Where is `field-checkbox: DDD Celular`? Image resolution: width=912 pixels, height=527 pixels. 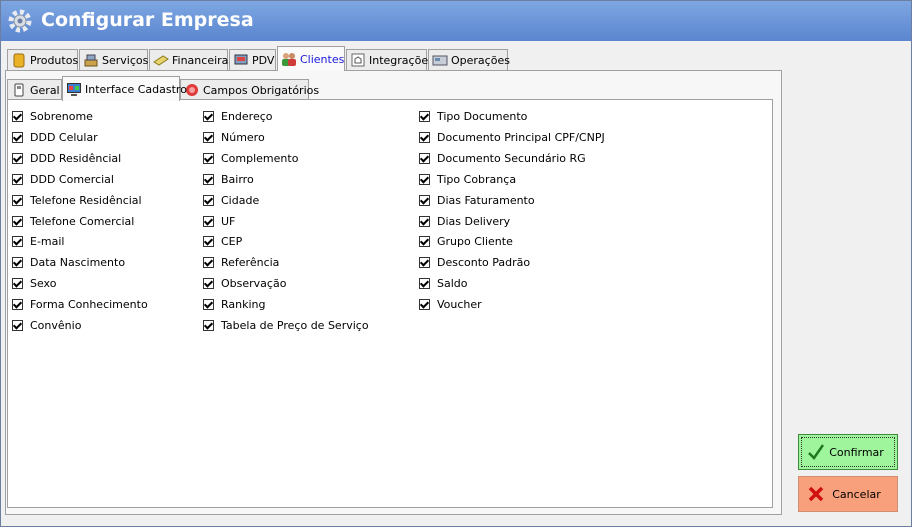 field-checkbox: DDD Celular is located at coordinates (55, 137).